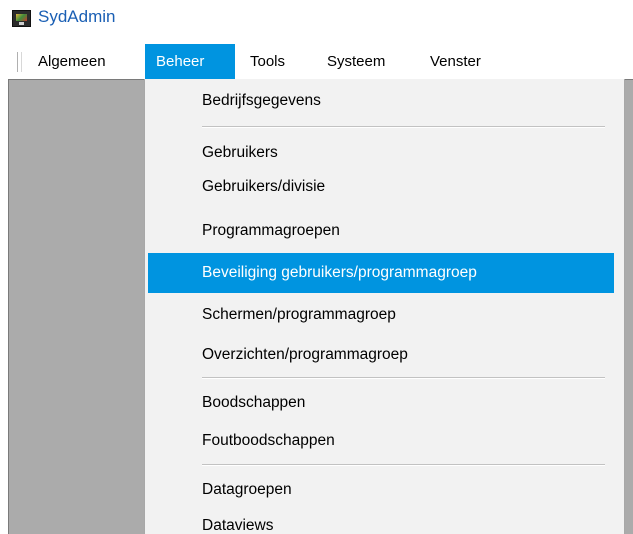  I want to click on app-monitor-icon, so click(21, 18).